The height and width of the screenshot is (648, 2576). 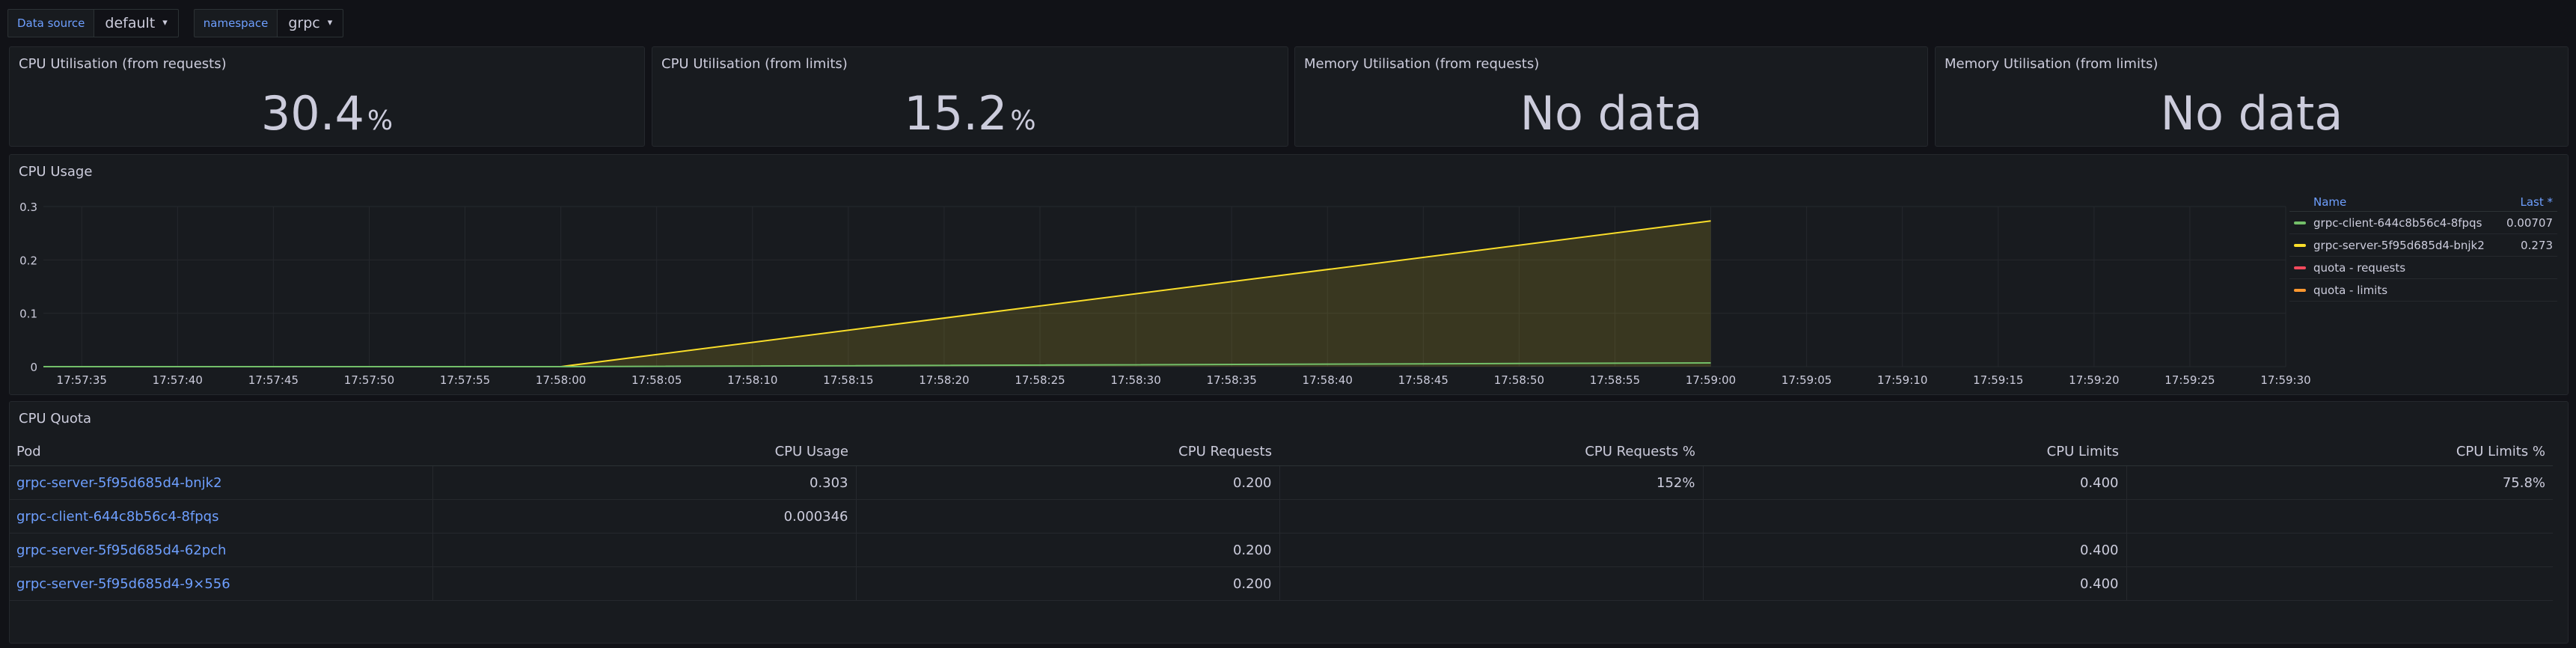 I want to click on stat-value: 15.2%, so click(x=970, y=113).